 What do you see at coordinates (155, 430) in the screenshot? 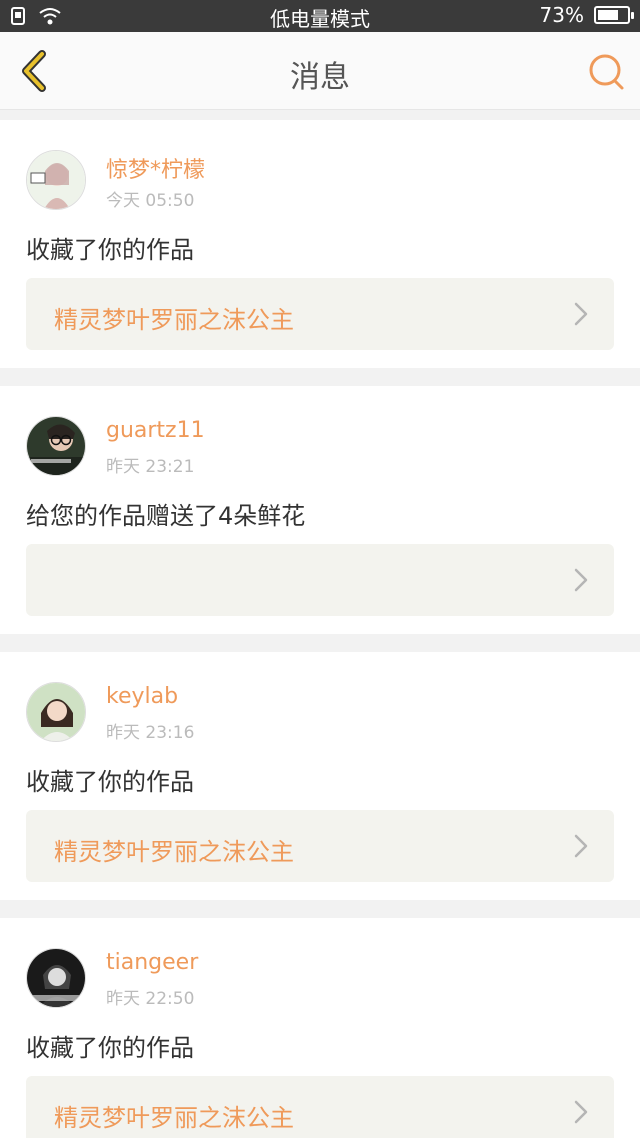
I see `username: guartz11` at bounding box center [155, 430].